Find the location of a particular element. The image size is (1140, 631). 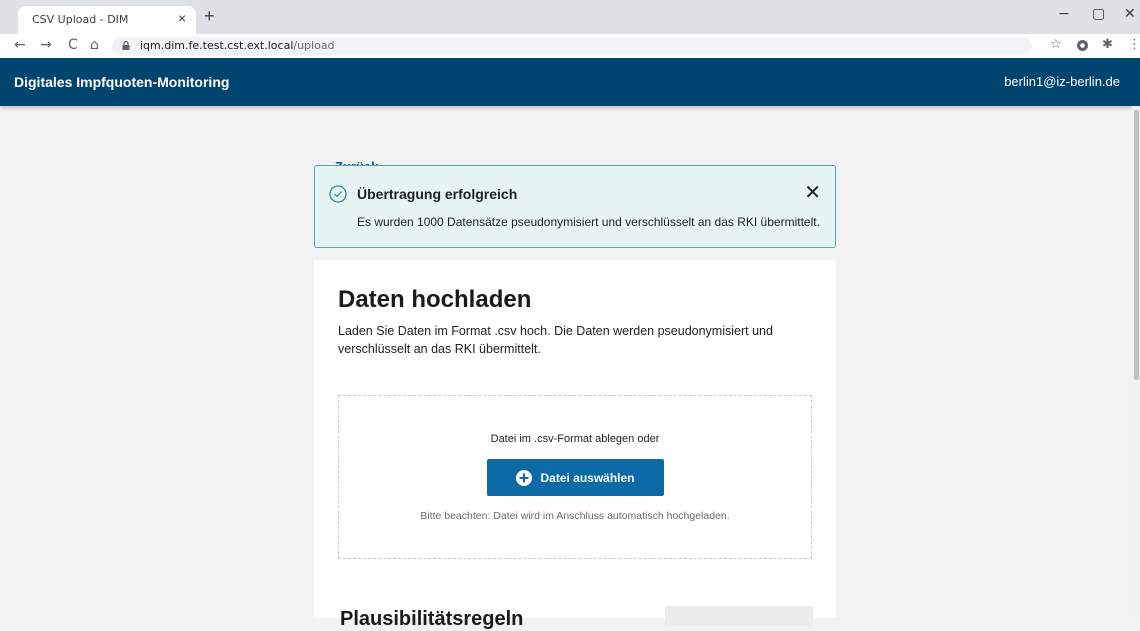

select-file-button: Datei auswählen is located at coordinates (575, 477).